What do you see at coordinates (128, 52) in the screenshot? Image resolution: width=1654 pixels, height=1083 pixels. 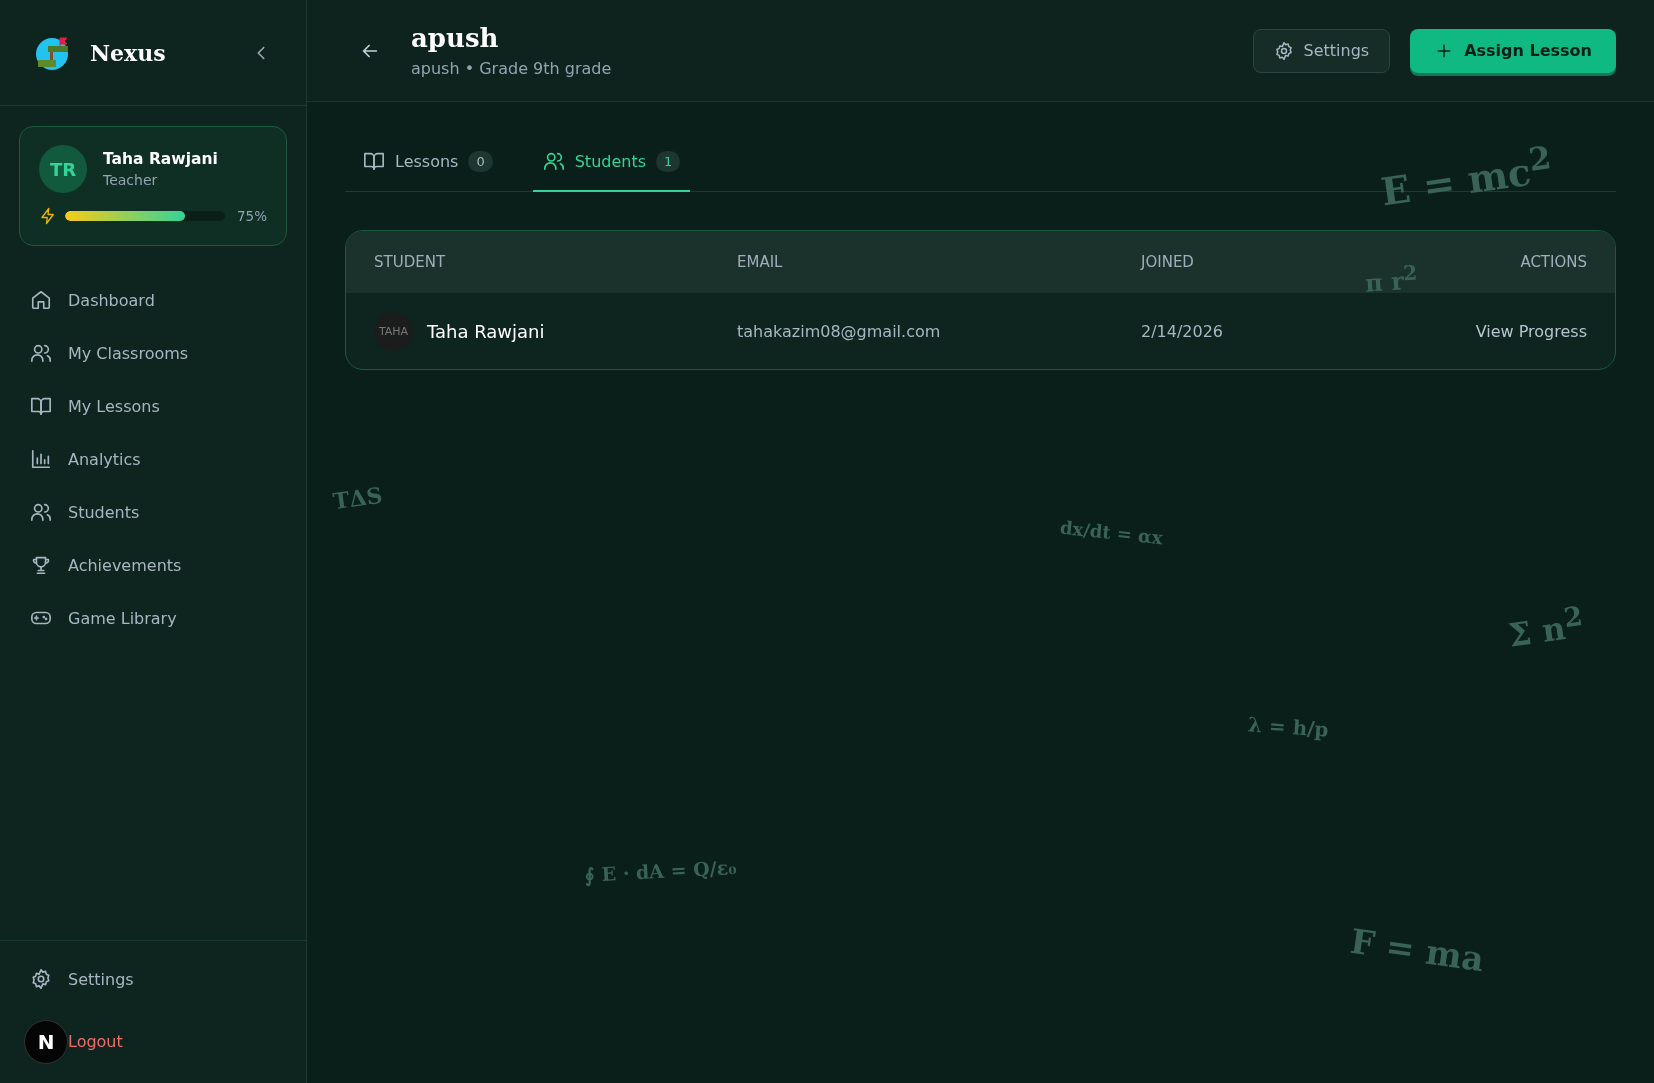 I see `brand-name: Nexus` at bounding box center [128, 52].